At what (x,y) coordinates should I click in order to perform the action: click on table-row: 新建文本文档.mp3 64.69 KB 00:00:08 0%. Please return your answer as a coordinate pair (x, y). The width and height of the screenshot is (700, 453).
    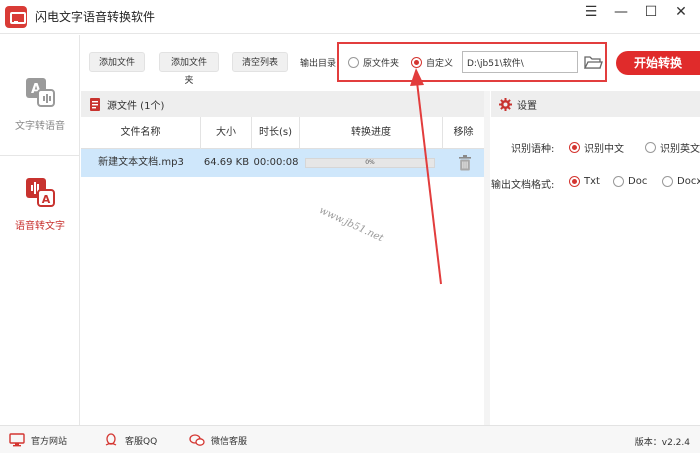
    Looking at the image, I should click on (282, 163).